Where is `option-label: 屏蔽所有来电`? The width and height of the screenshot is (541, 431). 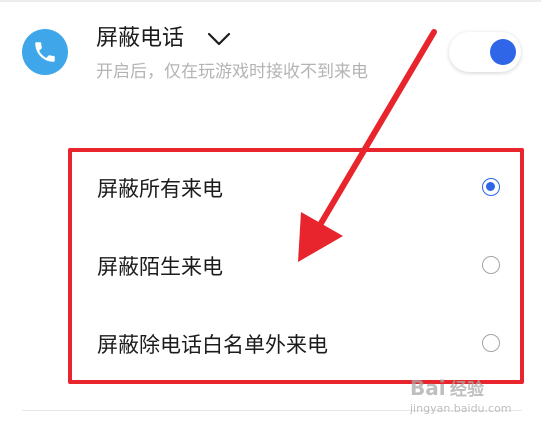 option-label: 屏蔽所有来电 is located at coordinates (160, 189).